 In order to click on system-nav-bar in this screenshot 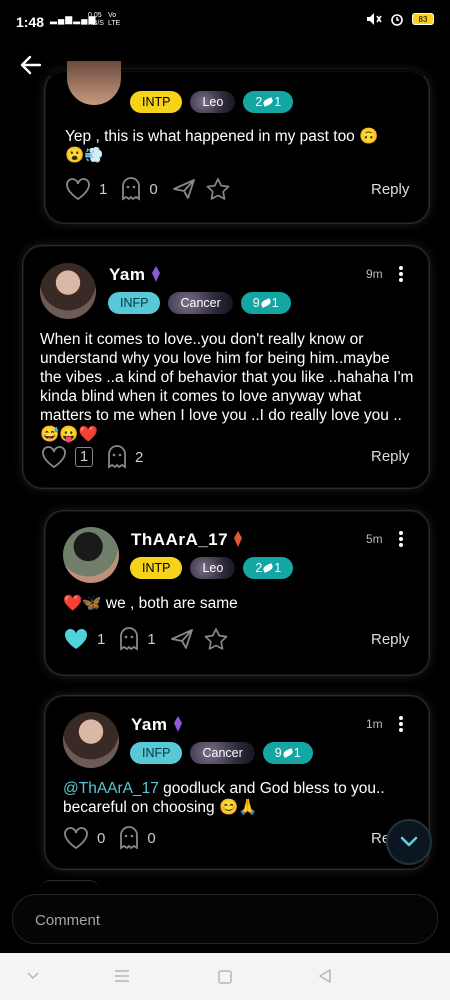, I will do `click(225, 976)`.